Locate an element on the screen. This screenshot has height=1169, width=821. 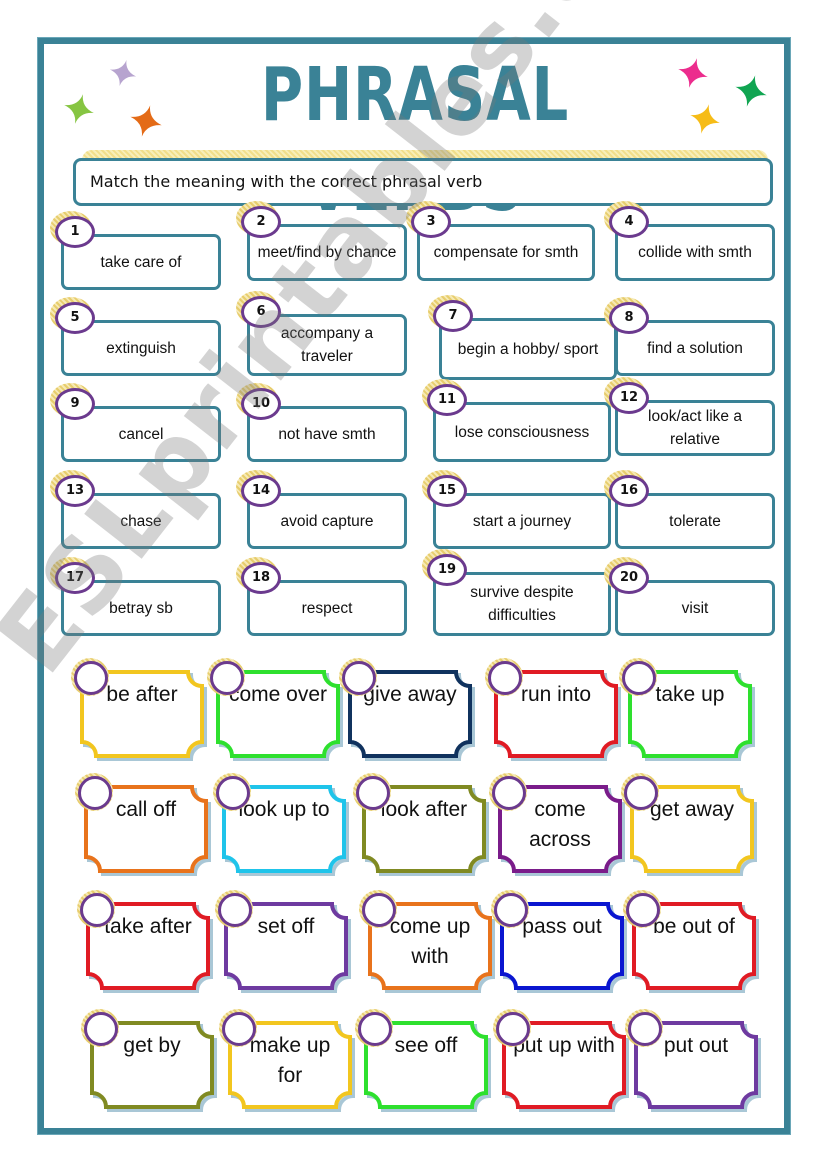
number-badge: 2 is located at coordinates (261, 221).